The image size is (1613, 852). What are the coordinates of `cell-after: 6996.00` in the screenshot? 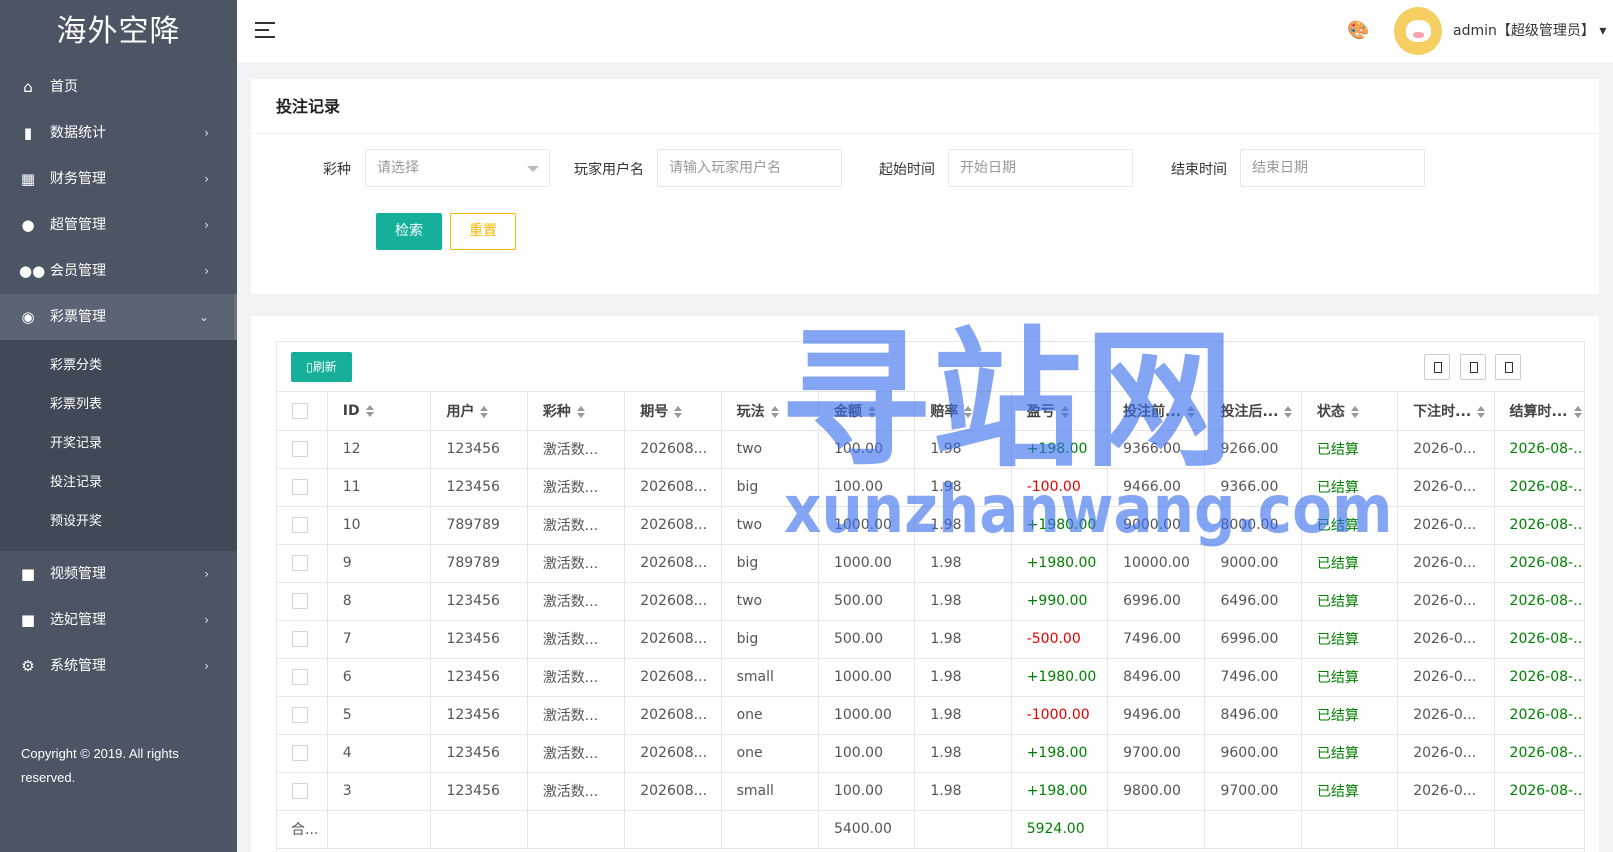 It's located at (1253, 639).